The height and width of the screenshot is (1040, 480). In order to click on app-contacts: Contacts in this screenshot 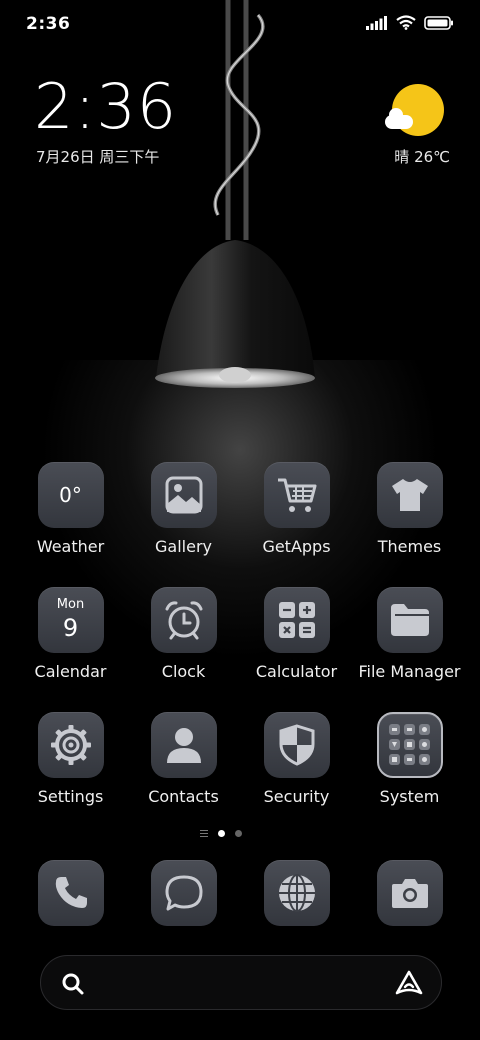, I will do `click(183, 759)`.